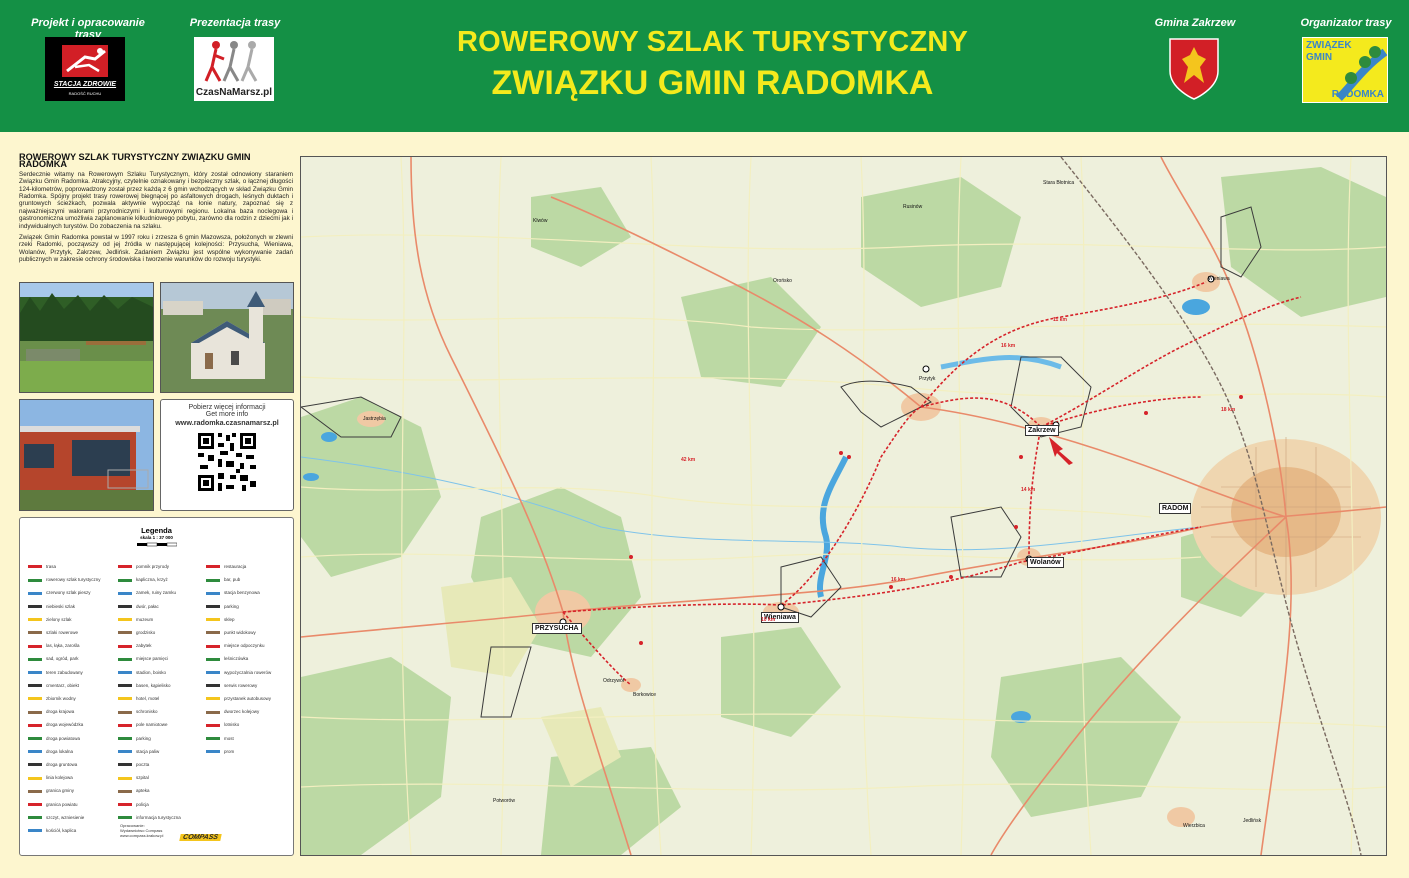 The height and width of the screenshot is (878, 1409). Describe the element at coordinates (504, 801) in the screenshot. I see `town-label: Potworów` at that location.